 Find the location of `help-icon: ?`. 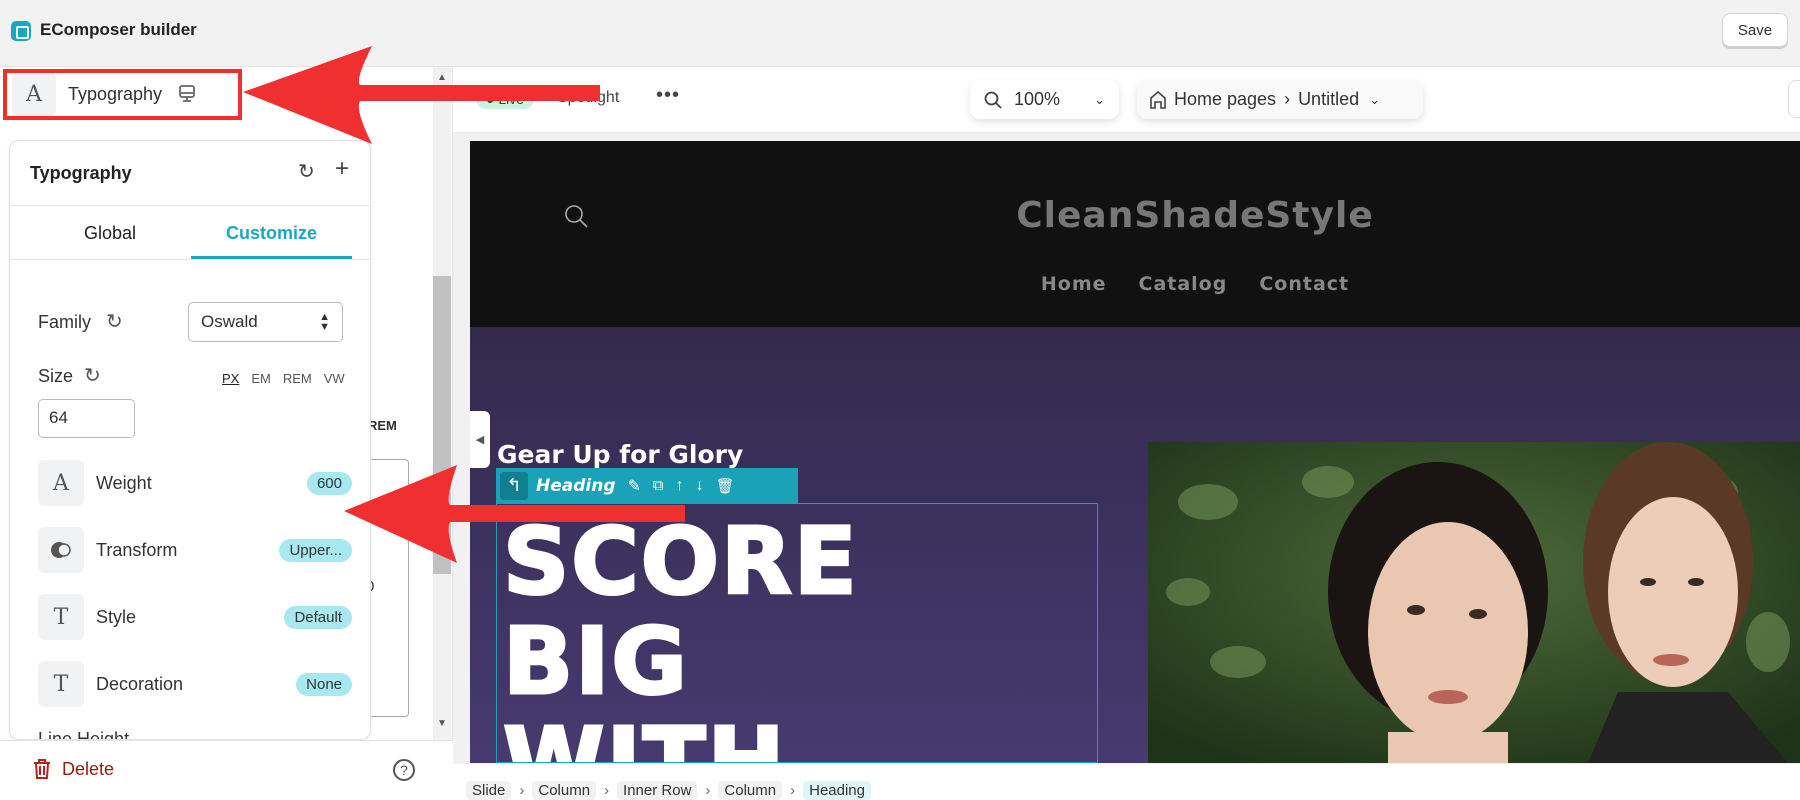

help-icon: ? is located at coordinates (404, 770).